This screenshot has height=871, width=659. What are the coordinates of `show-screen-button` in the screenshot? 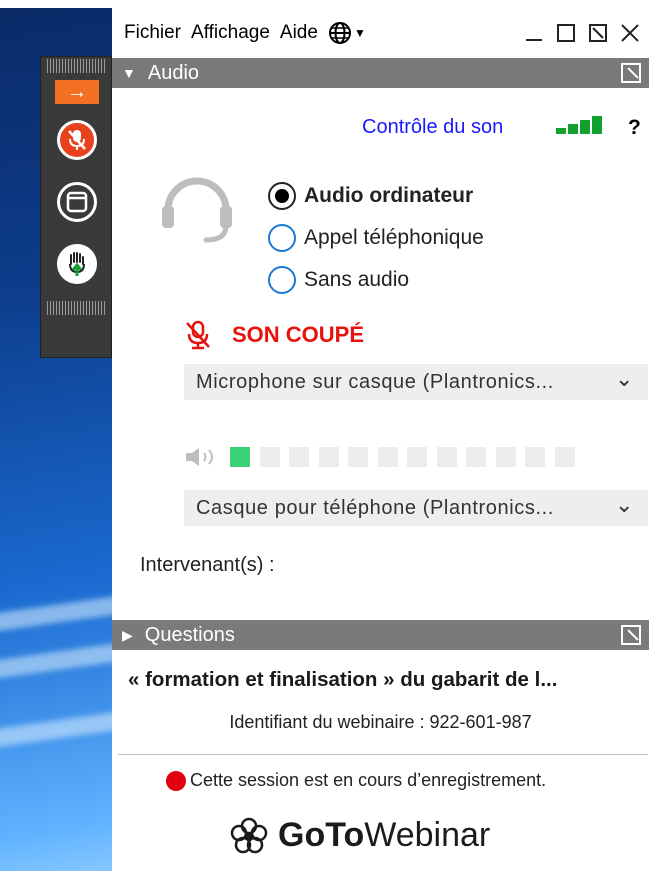 It's located at (77, 202).